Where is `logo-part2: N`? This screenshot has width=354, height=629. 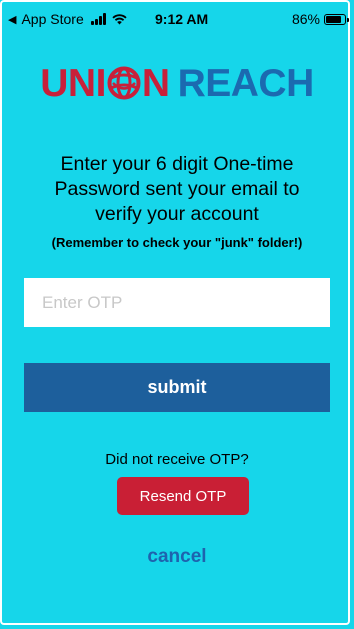 logo-part2: N is located at coordinates (155, 83).